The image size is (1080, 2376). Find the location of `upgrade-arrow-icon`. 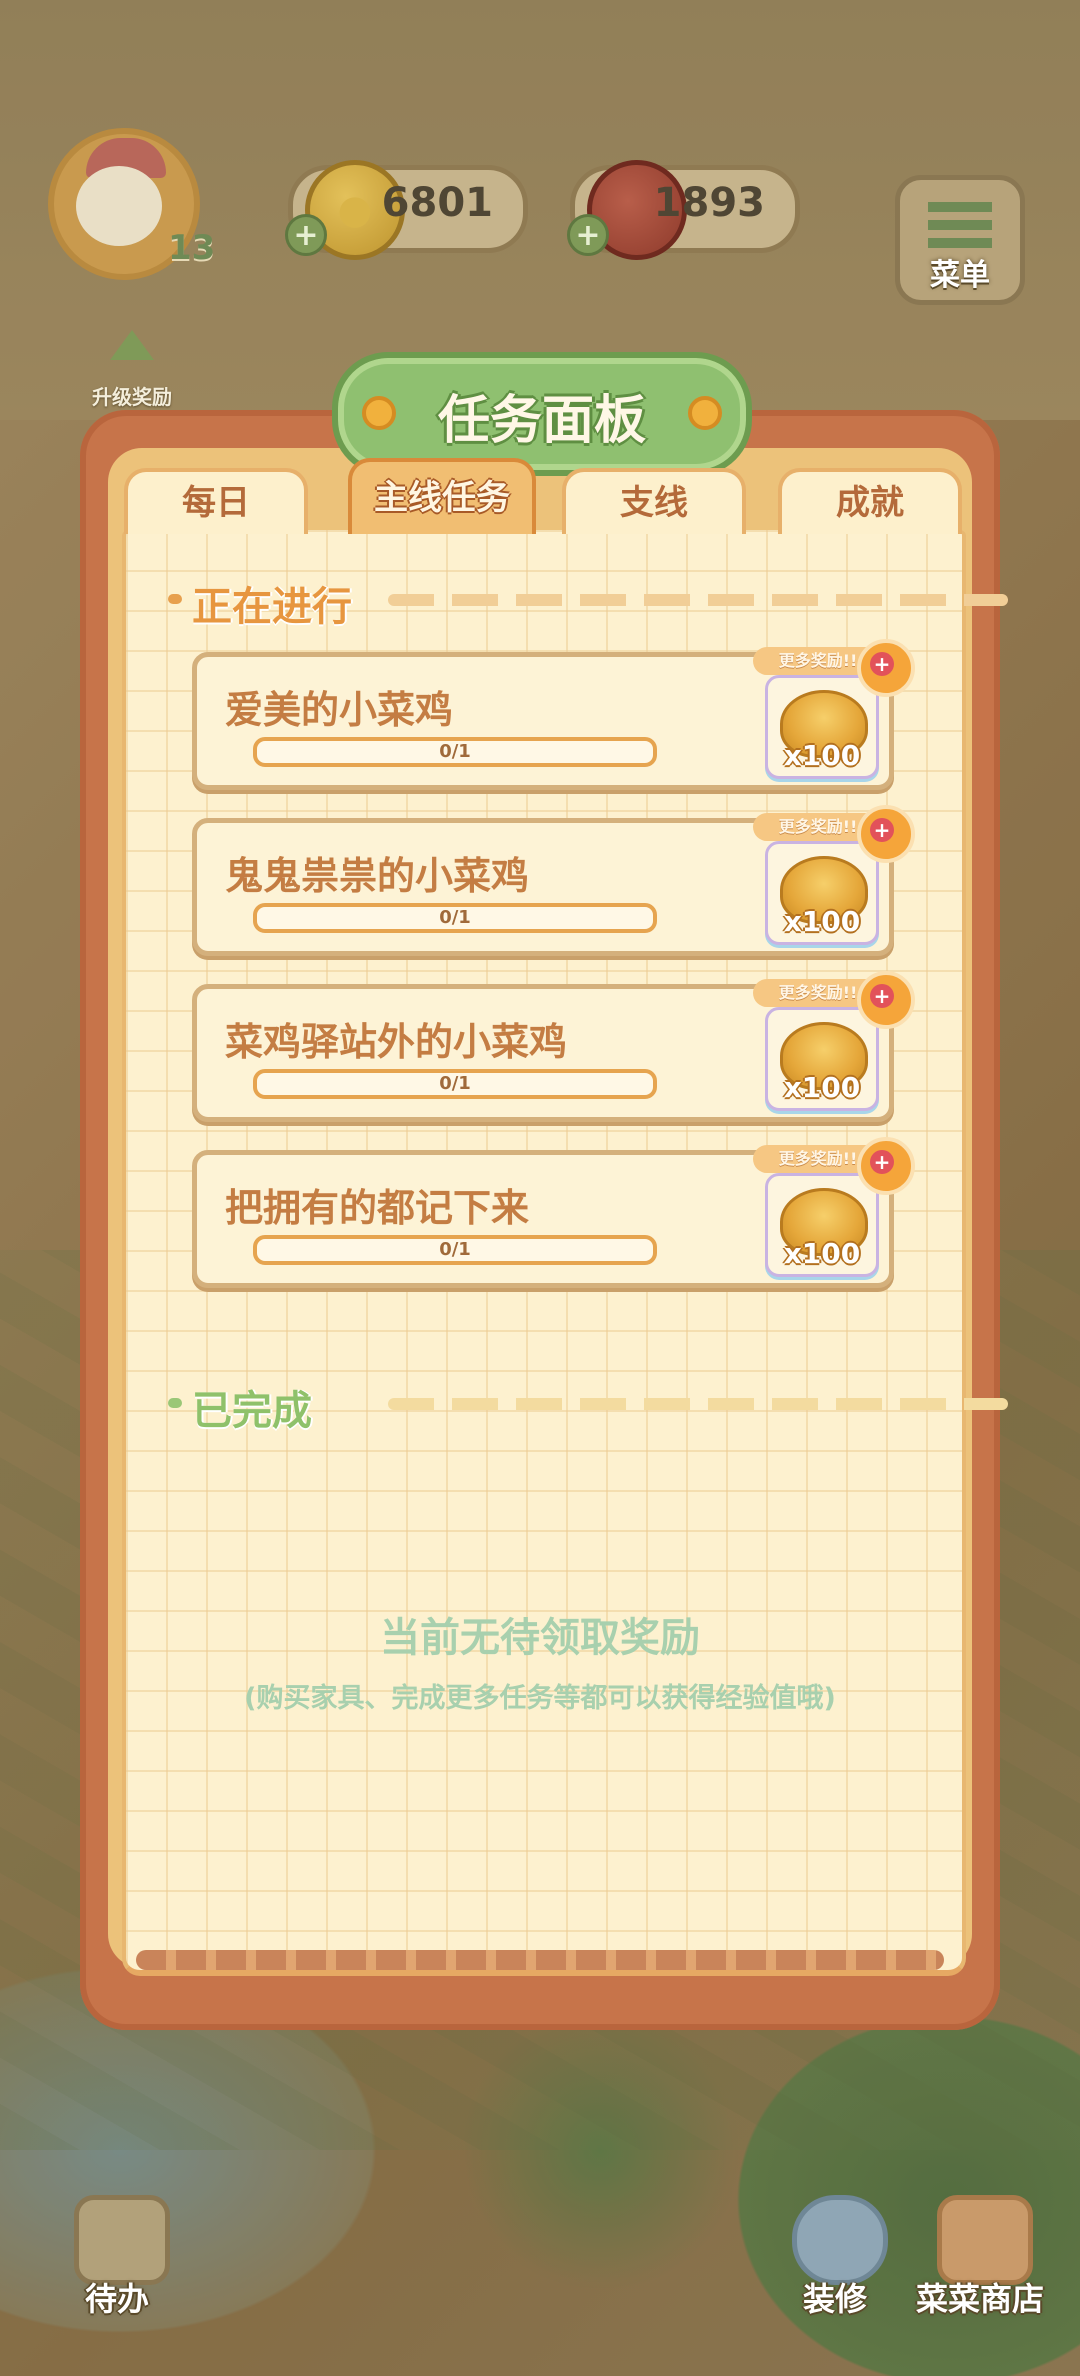

upgrade-arrow-icon is located at coordinates (132, 345).